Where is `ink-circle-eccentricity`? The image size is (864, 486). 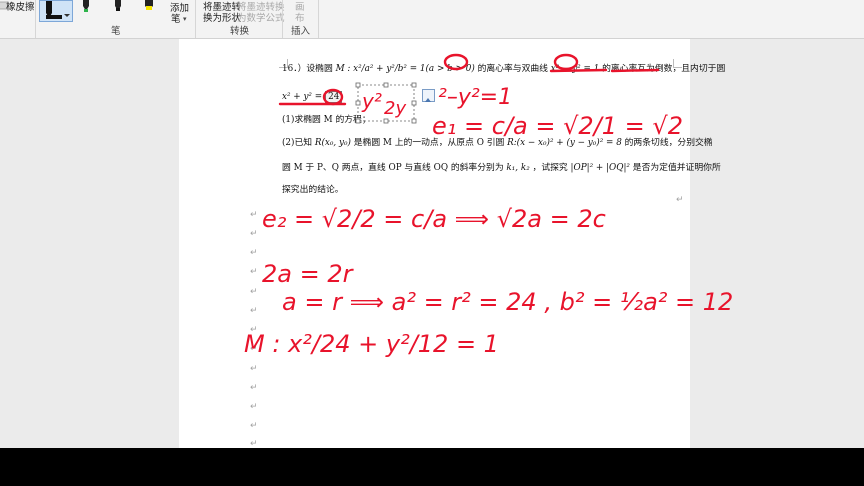 ink-circle-eccentricity is located at coordinates (456, 62).